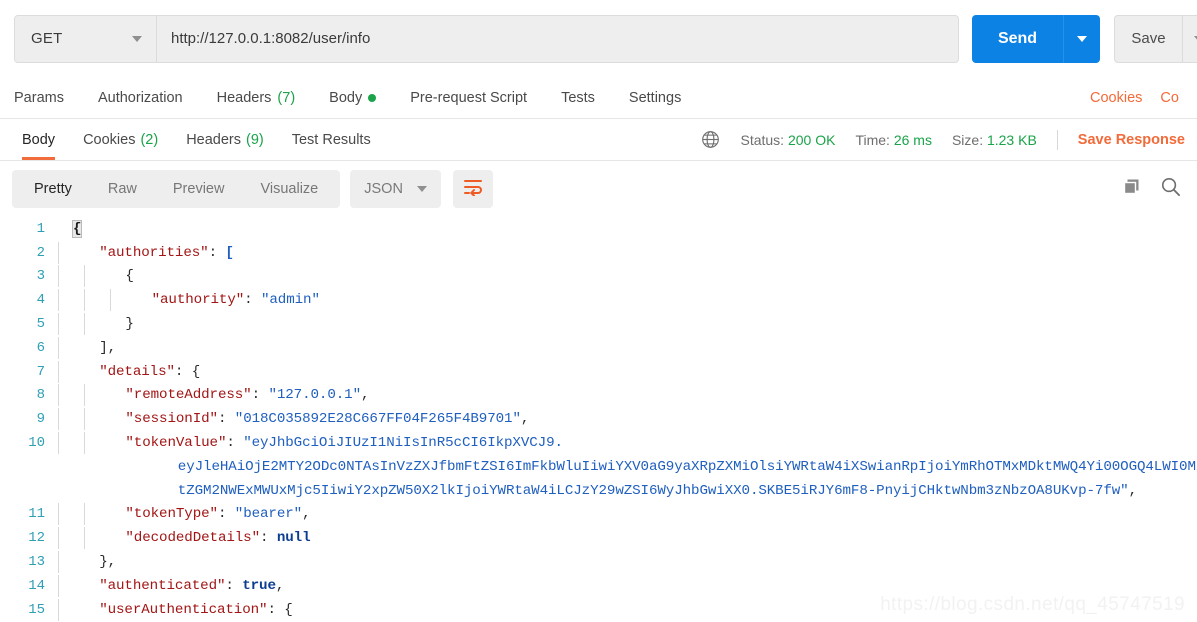 This screenshot has height=622, width=1197. What do you see at coordinates (1143, 98) in the screenshot?
I see `request-tab-bar-actions: Cookies Co` at bounding box center [1143, 98].